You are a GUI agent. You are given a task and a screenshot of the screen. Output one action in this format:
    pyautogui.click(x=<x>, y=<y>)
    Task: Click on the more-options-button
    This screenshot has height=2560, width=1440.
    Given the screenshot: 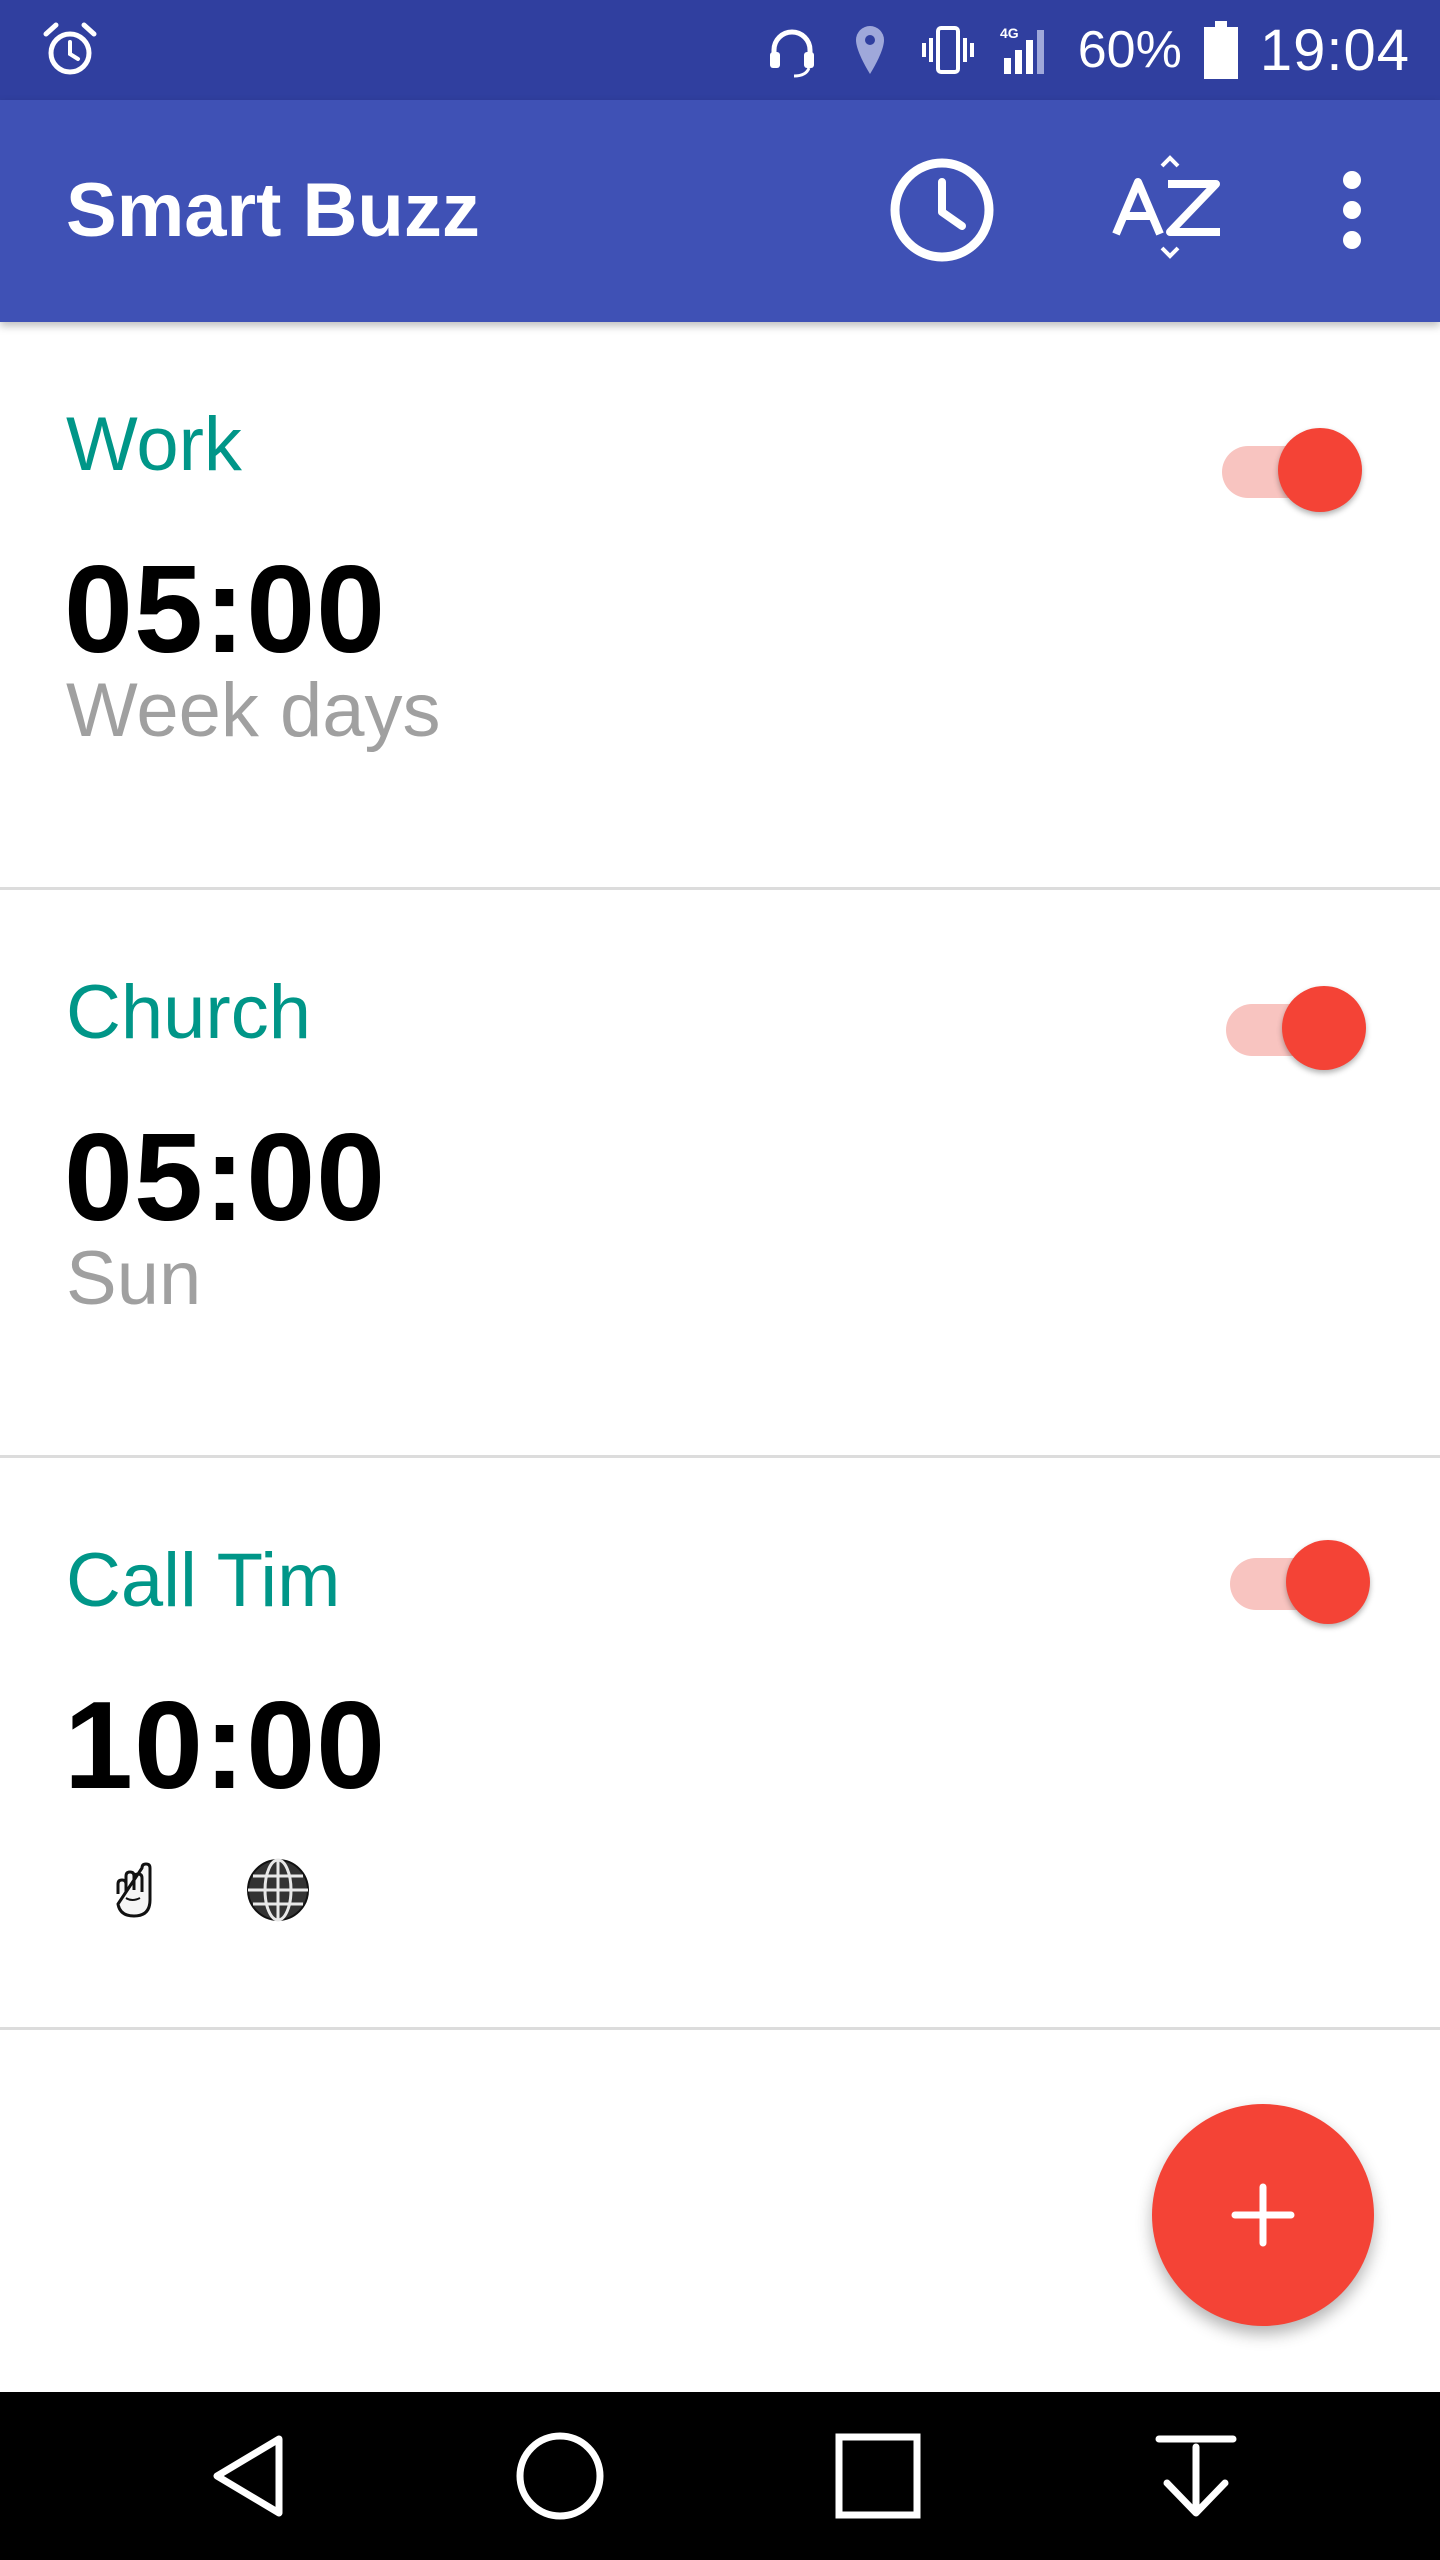 What is the action you would take?
    pyautogui.click(x=1352, y=210)
    